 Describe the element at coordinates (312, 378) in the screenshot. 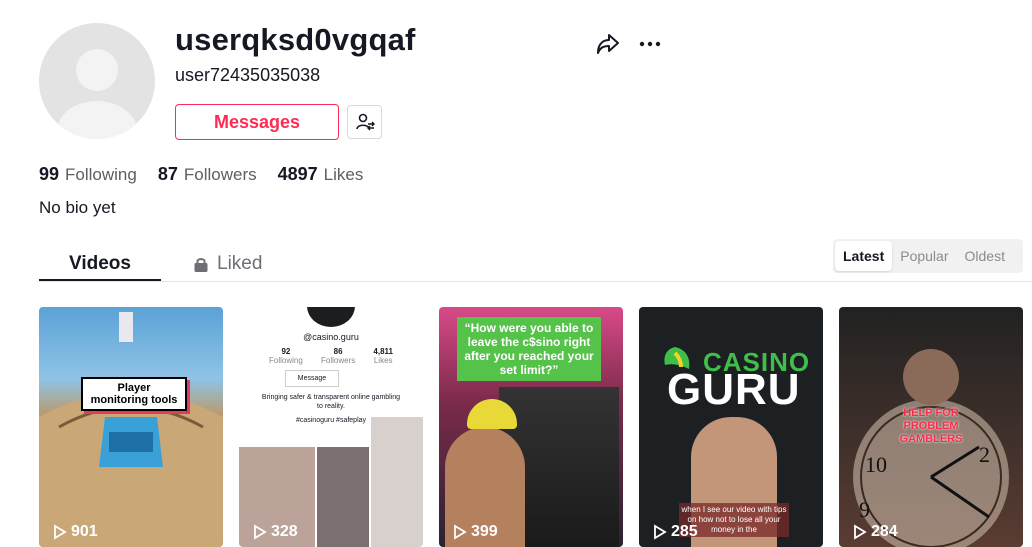

I see `channel-message-button: Message` at that location.